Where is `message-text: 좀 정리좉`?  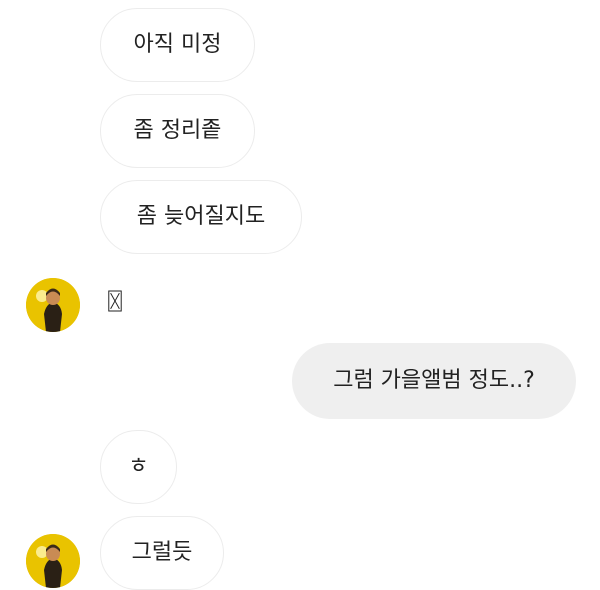
message-text: 좀 정리좉 is located at coordinates (177, 130).